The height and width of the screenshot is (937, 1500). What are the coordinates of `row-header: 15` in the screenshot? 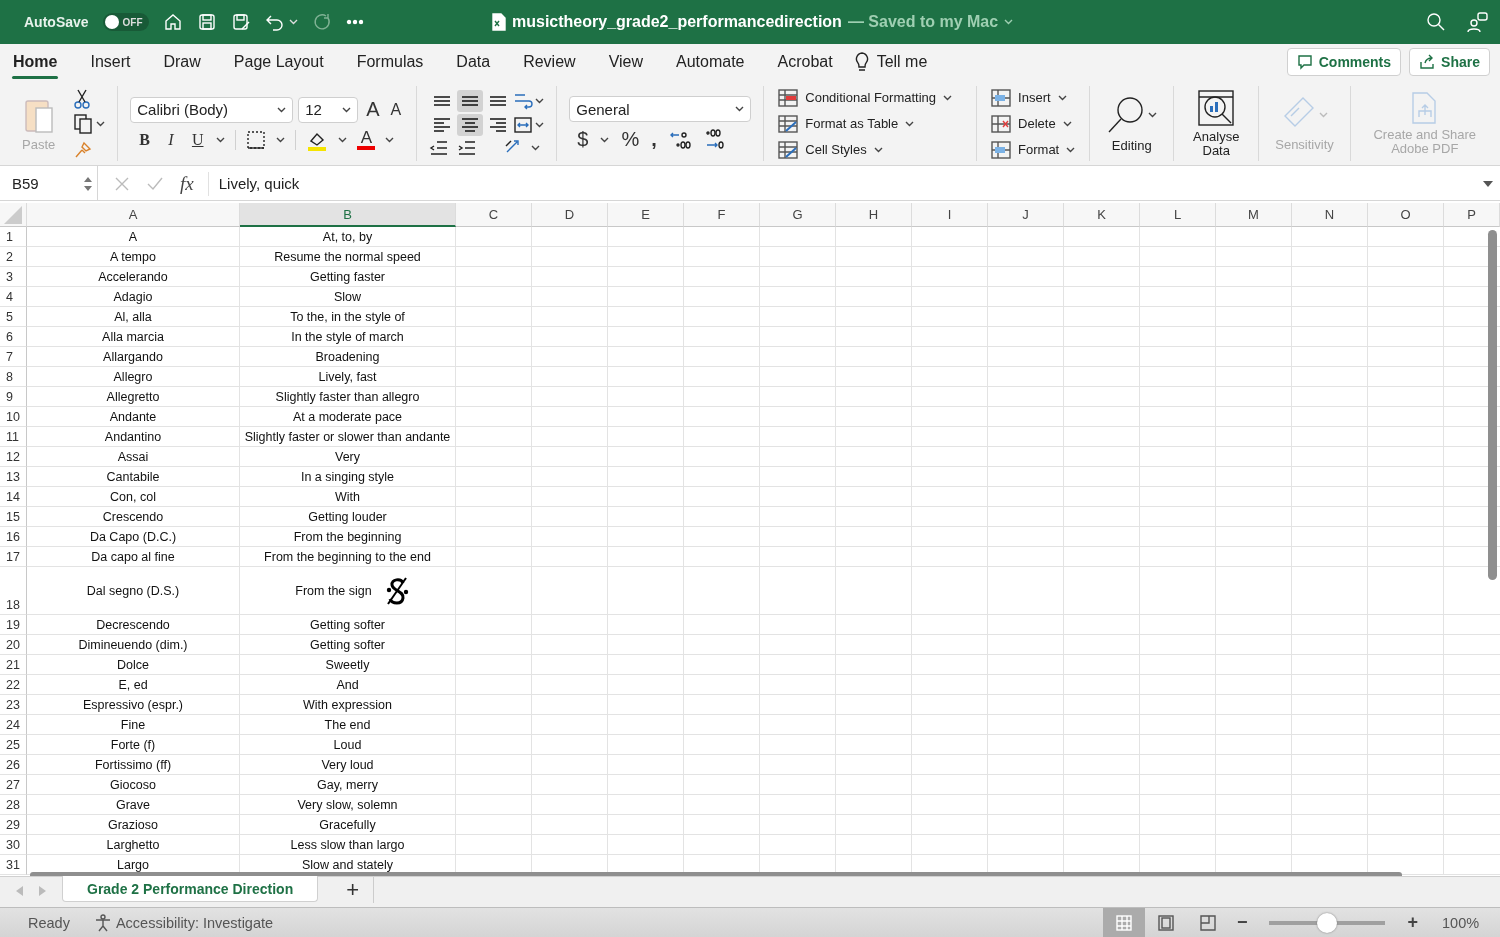 It's located at (13, 517).